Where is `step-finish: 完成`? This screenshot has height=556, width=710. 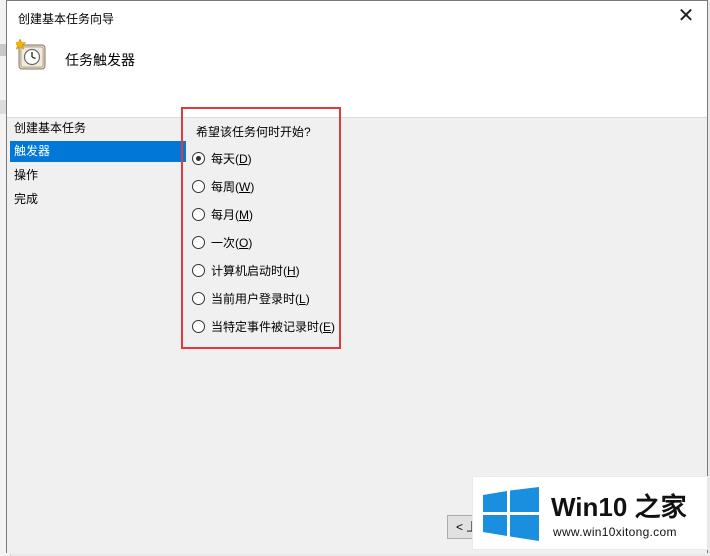
step-finish: 完成 is located at coordinates (98, 199).